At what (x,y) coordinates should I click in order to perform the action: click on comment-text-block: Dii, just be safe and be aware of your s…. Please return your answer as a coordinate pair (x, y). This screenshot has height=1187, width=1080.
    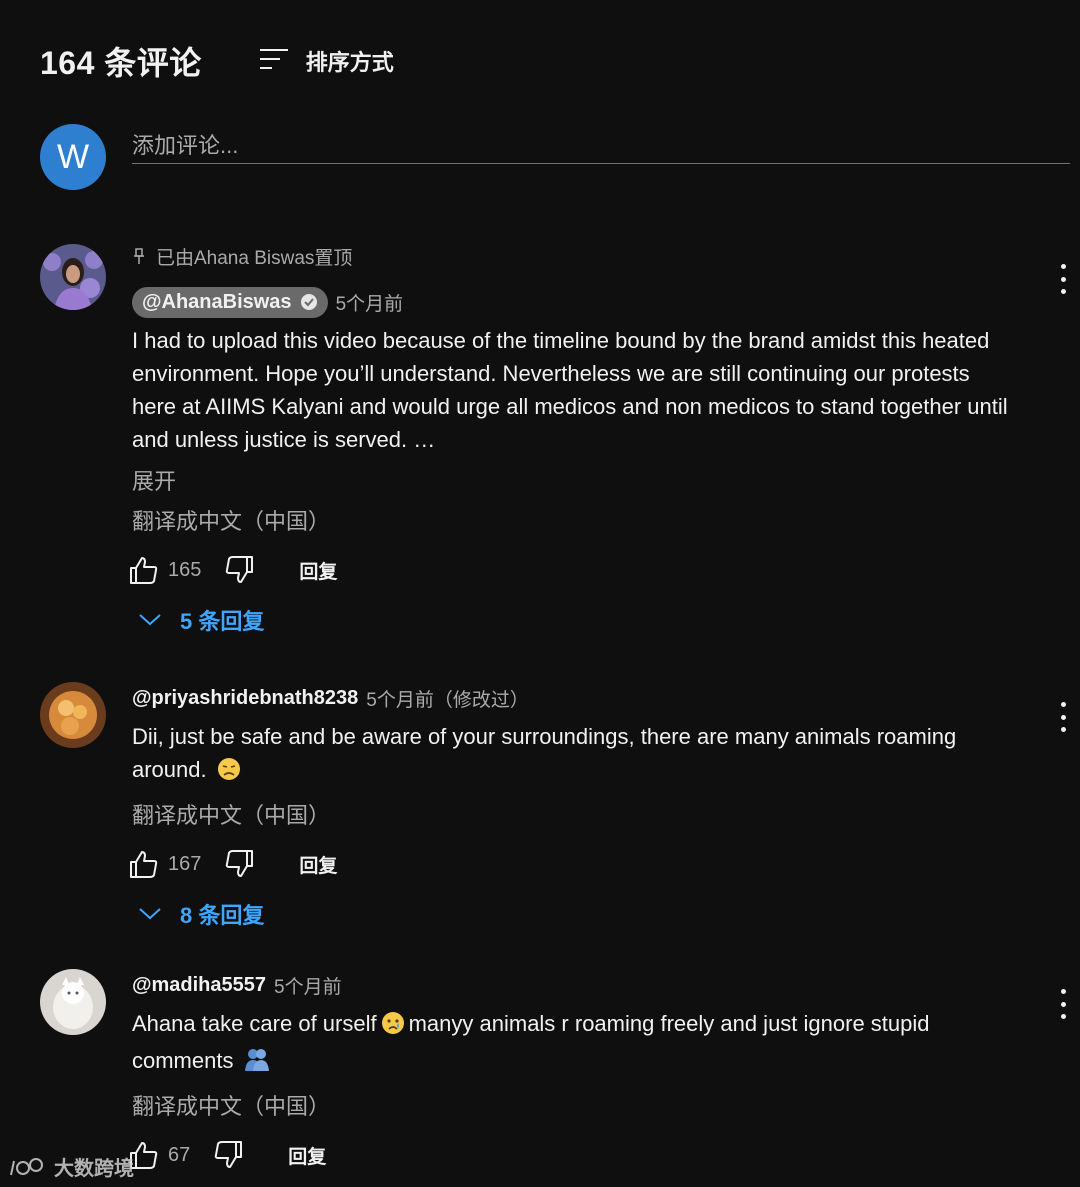
    Looking at the image, I should click on (572, 755).